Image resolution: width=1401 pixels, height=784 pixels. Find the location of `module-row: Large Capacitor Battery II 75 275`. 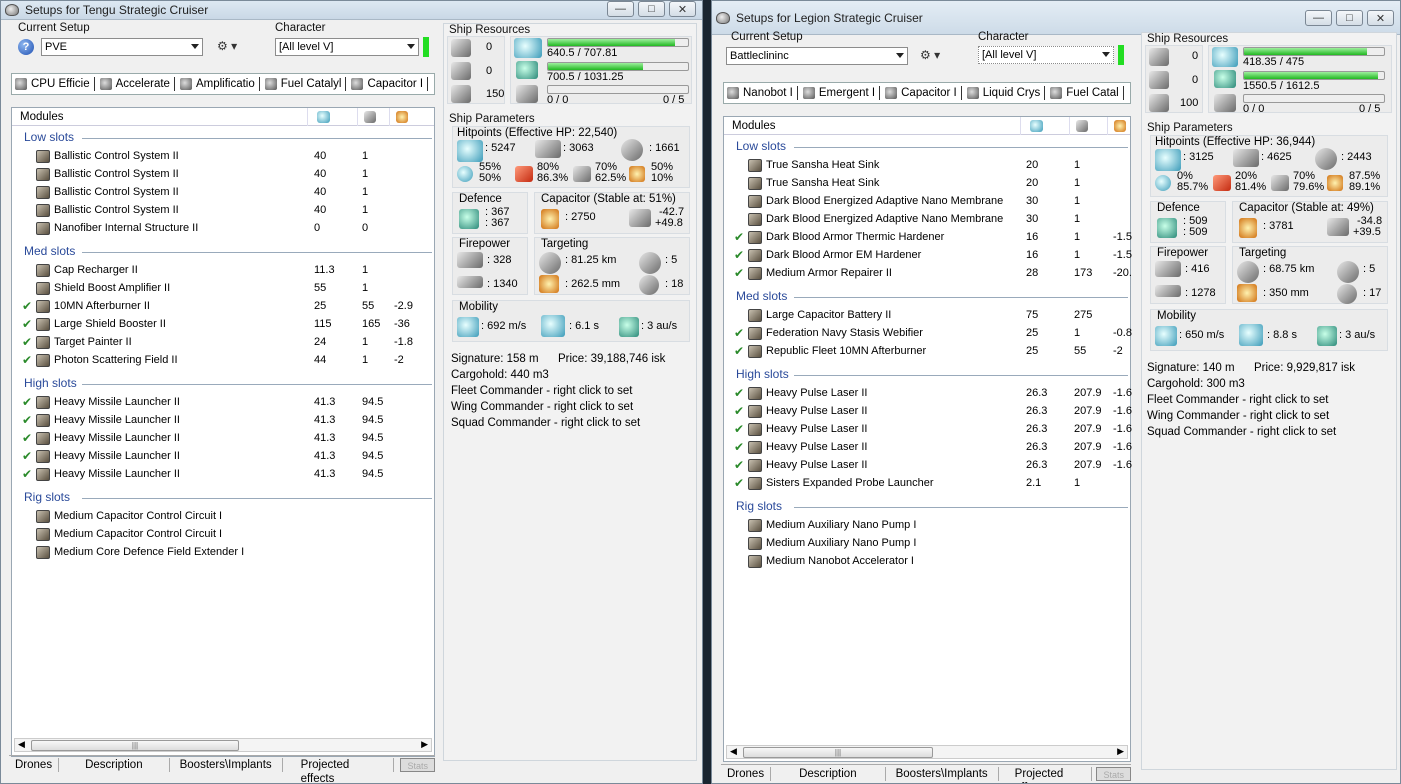

module-row: Large Capacitor Battery II 75 275 is located at coordinates (931, 316).